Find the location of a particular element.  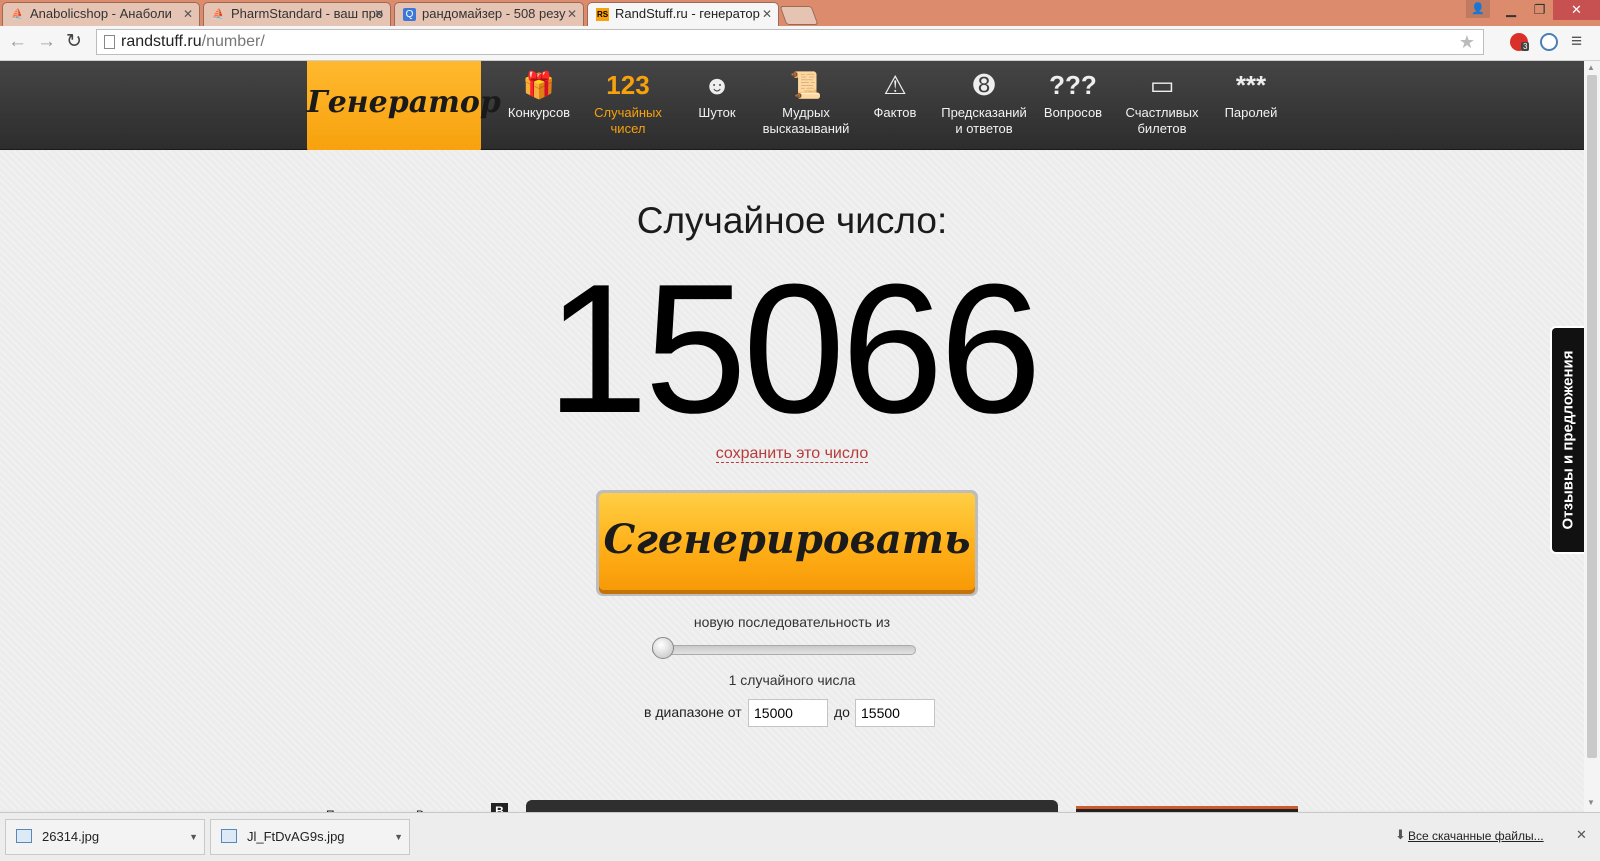

nav-passwords: *** Паролей is located at coordinates (1251, 105).